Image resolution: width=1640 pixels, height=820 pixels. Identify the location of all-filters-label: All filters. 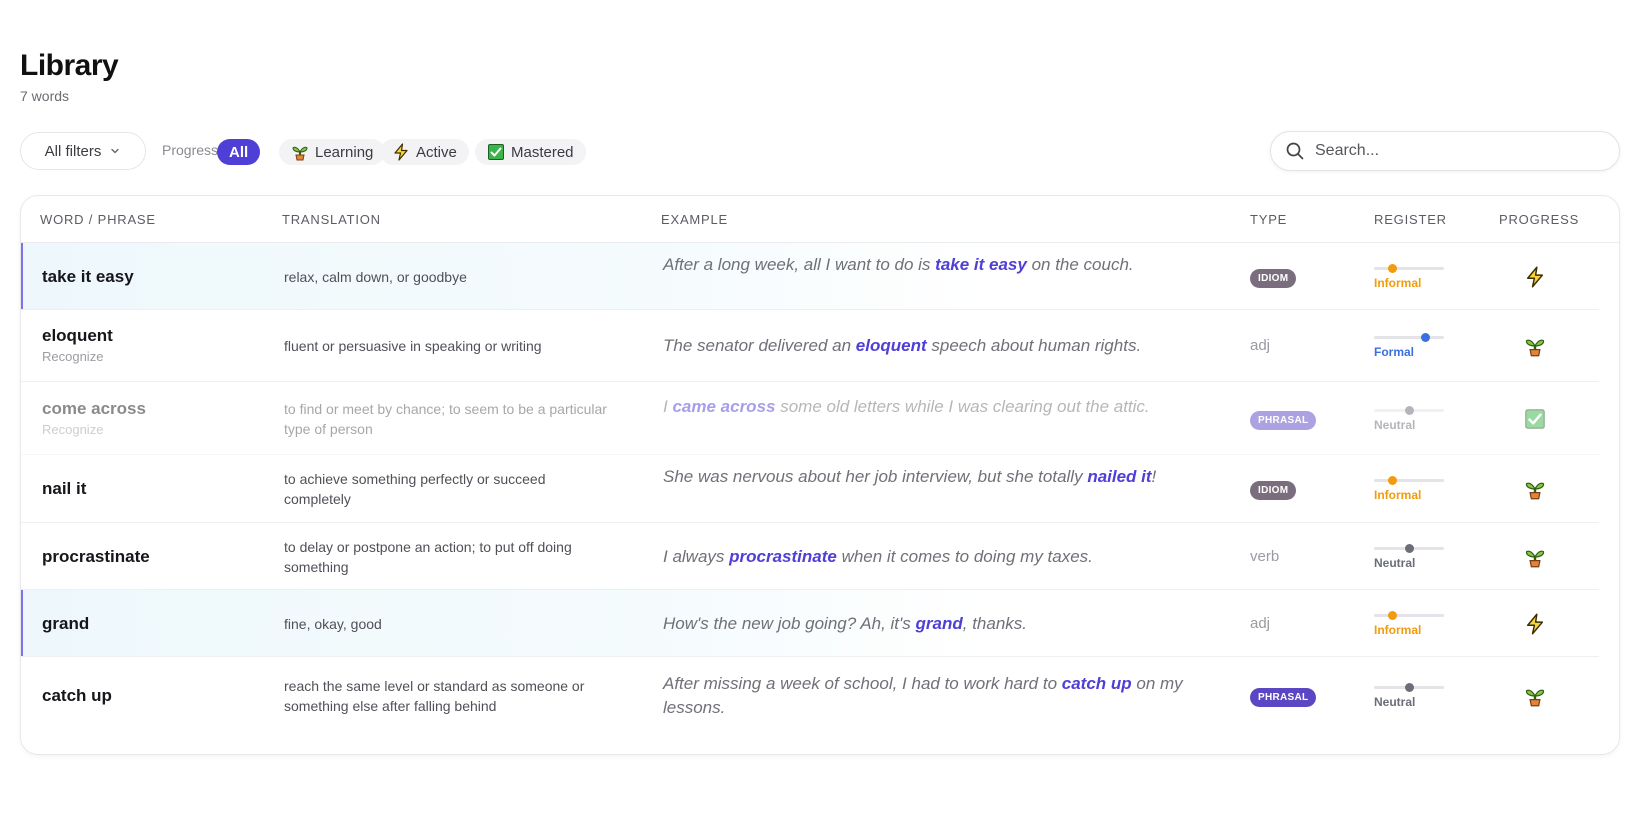
(73, 151).